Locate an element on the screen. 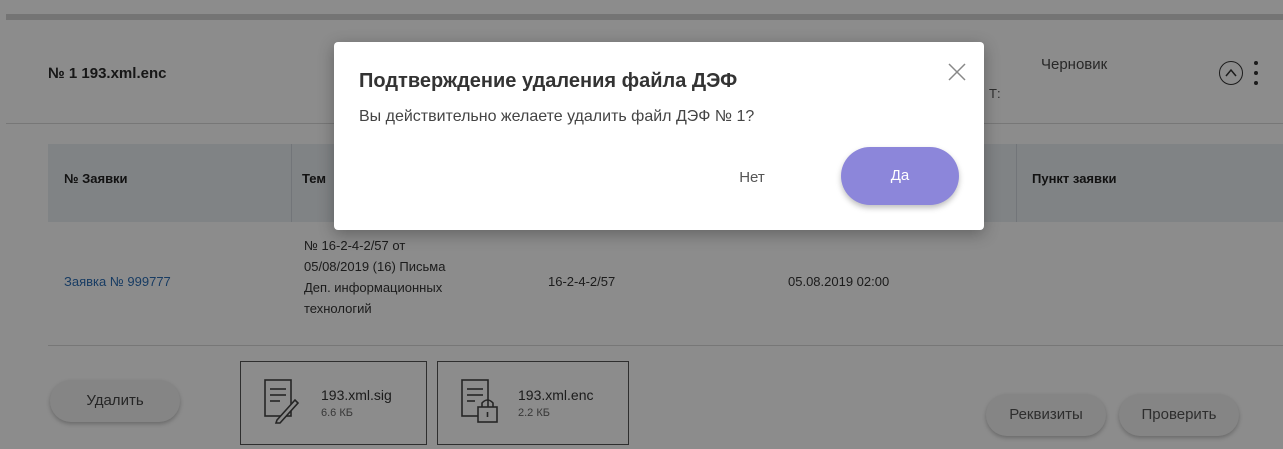 The image size is (1283, 449). yes-button: Да is located at coordinates (900, 176).